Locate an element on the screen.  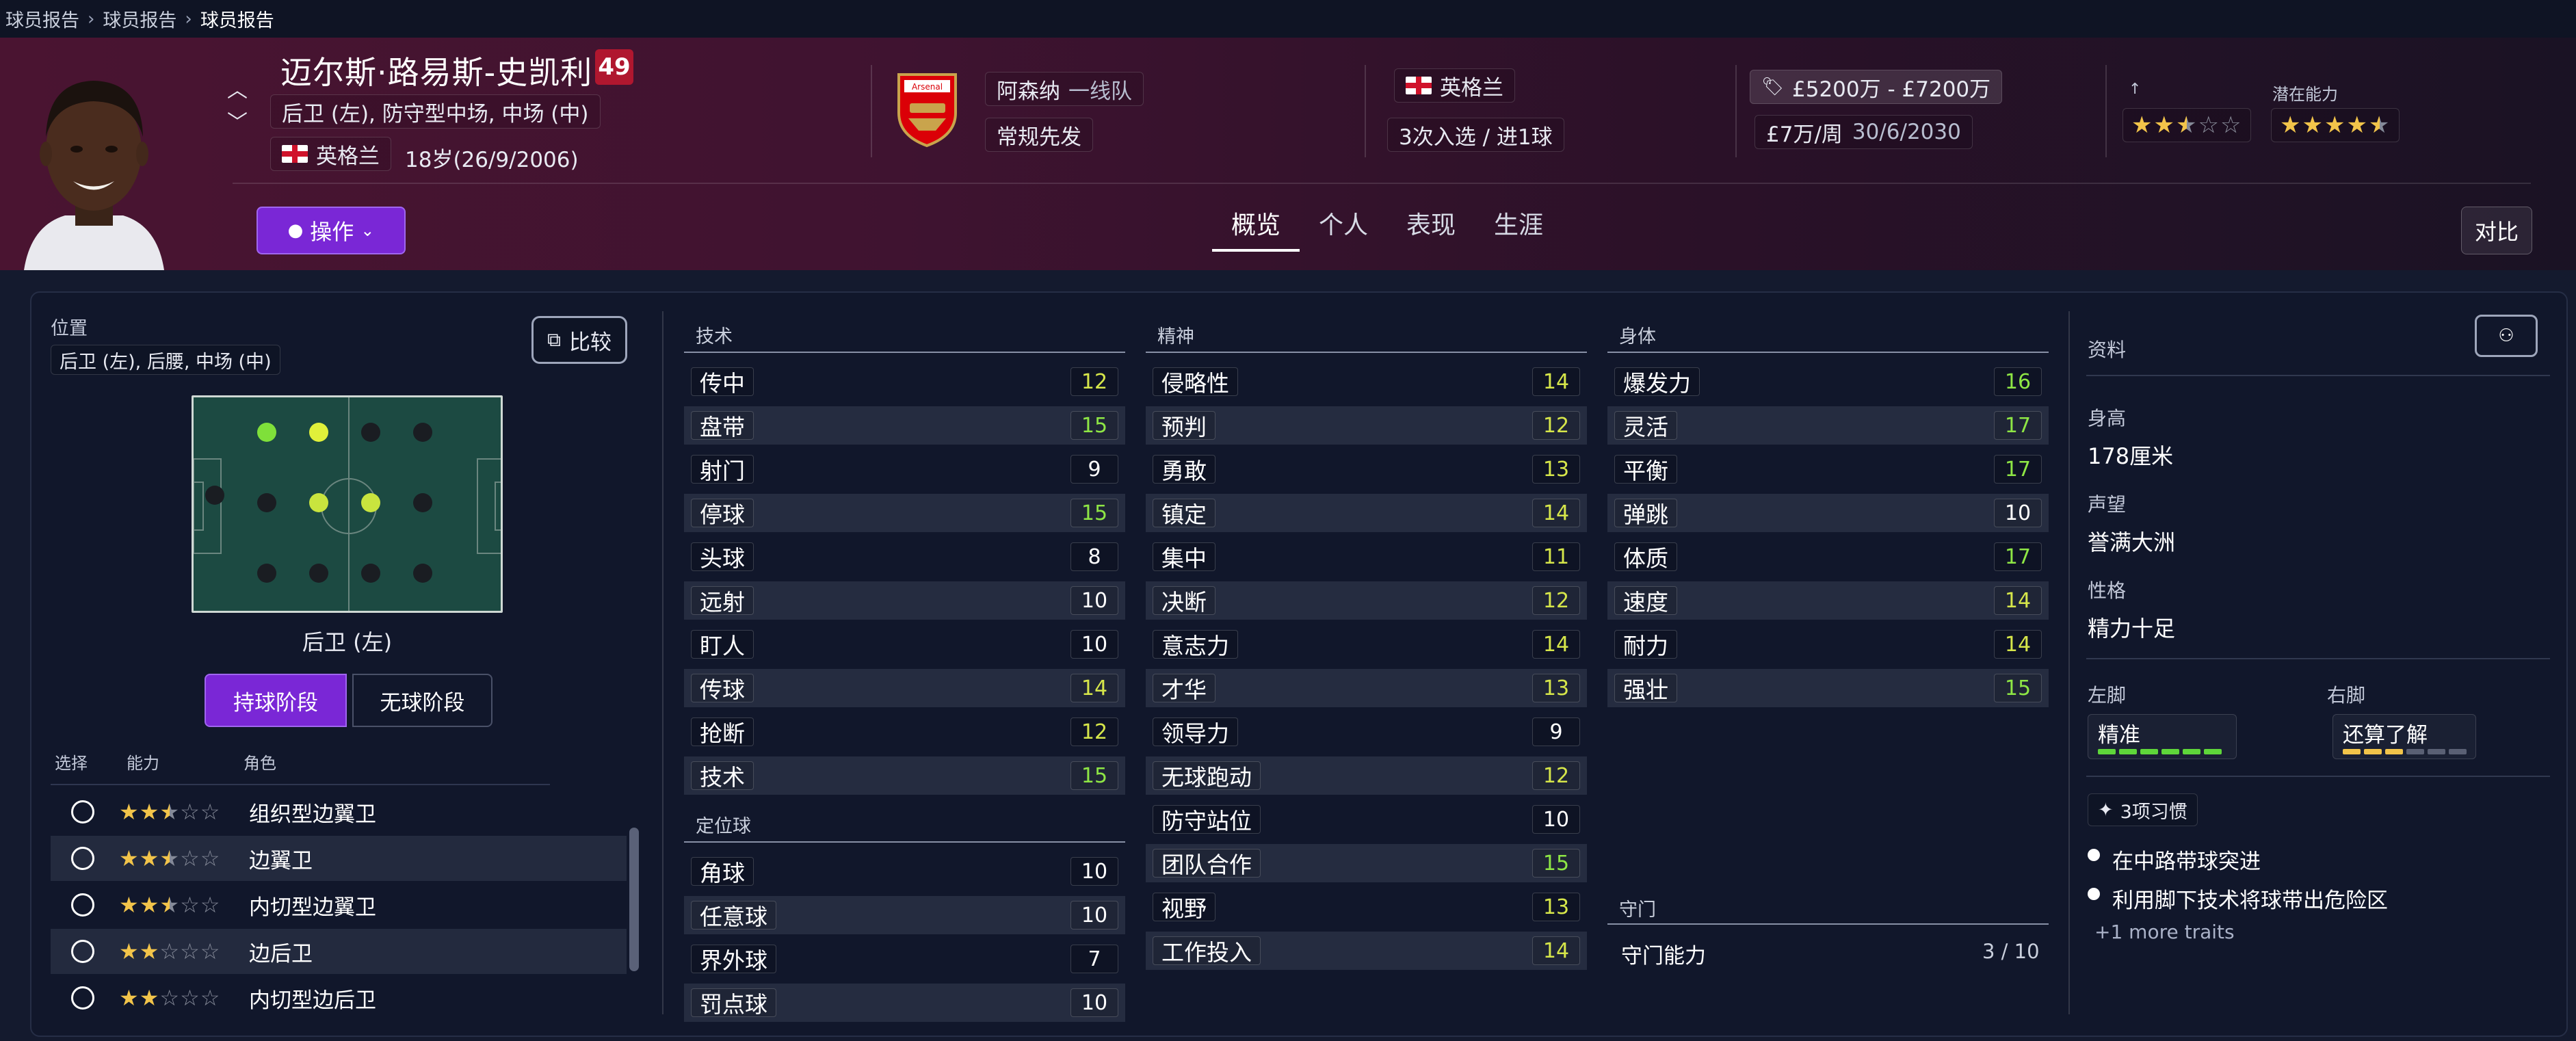
arsenal-crest-icon: Arsenal is located at coordinates (927, 109).